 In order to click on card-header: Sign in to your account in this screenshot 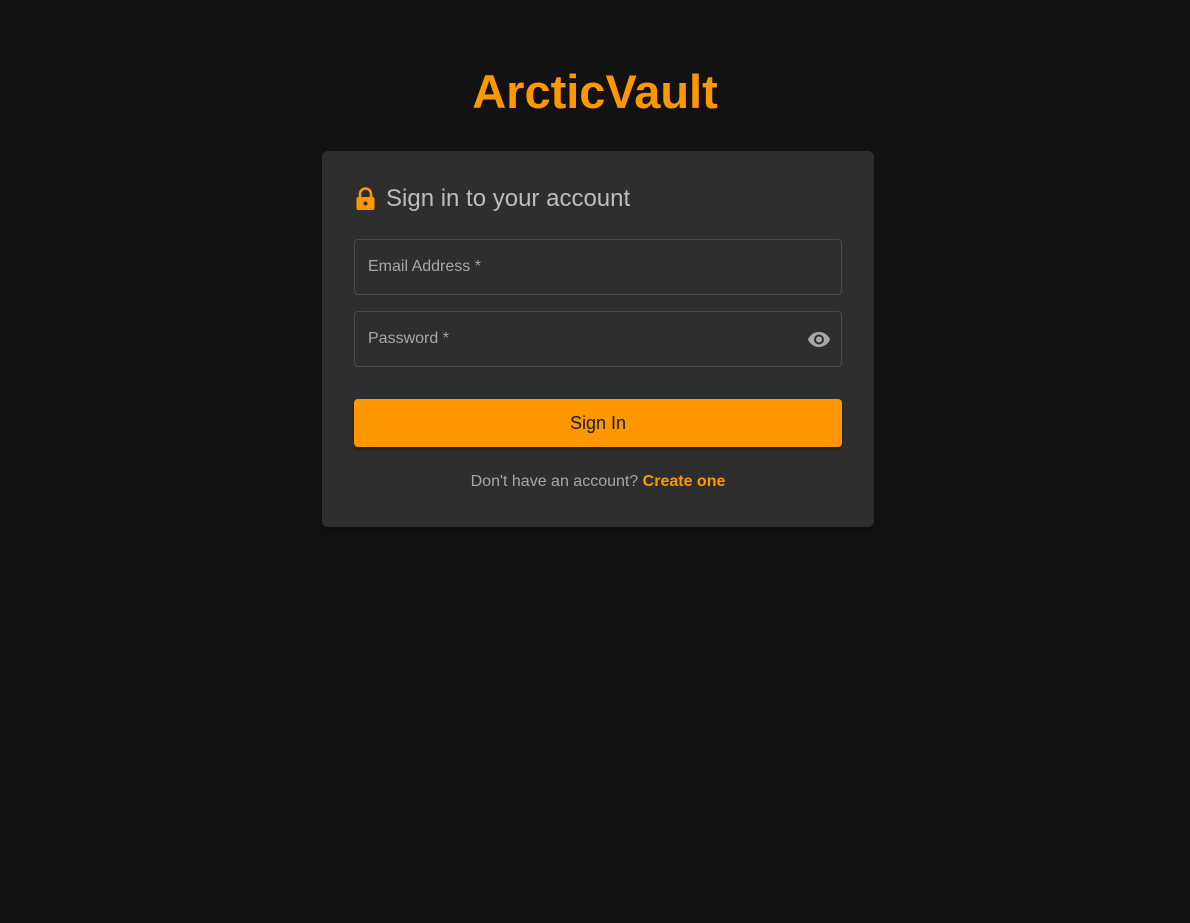, I will do `click(492, 199)`.